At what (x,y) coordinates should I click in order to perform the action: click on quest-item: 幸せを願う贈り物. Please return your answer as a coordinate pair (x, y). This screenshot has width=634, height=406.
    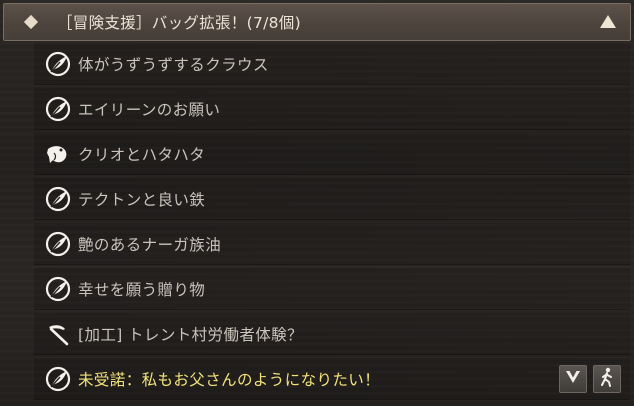
    Looking at the image, I should click on (332, 289).